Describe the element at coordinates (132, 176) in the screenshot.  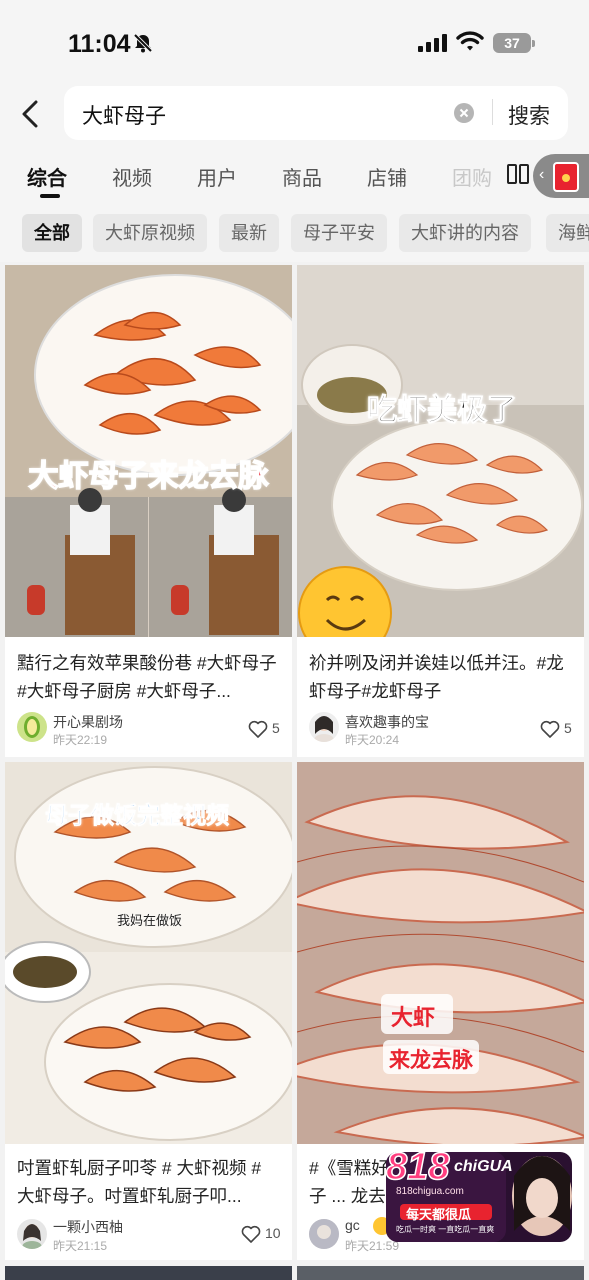
I see `tab-video: 视频` at that location.